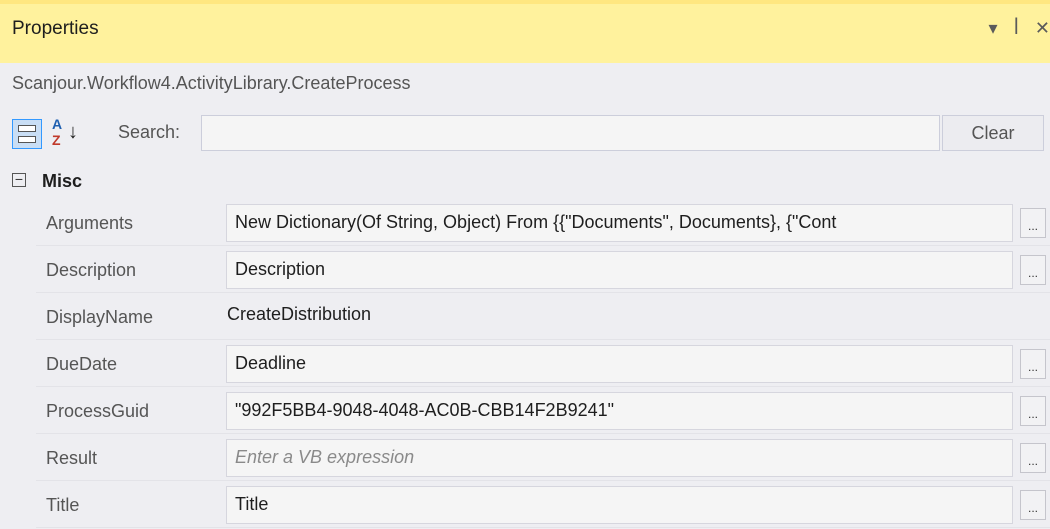 The height and width of the screenshot is (529, 1050). Describe the element at coordinates (619, 505) in the screenshot. I see `property-value-input: Title` at that location.